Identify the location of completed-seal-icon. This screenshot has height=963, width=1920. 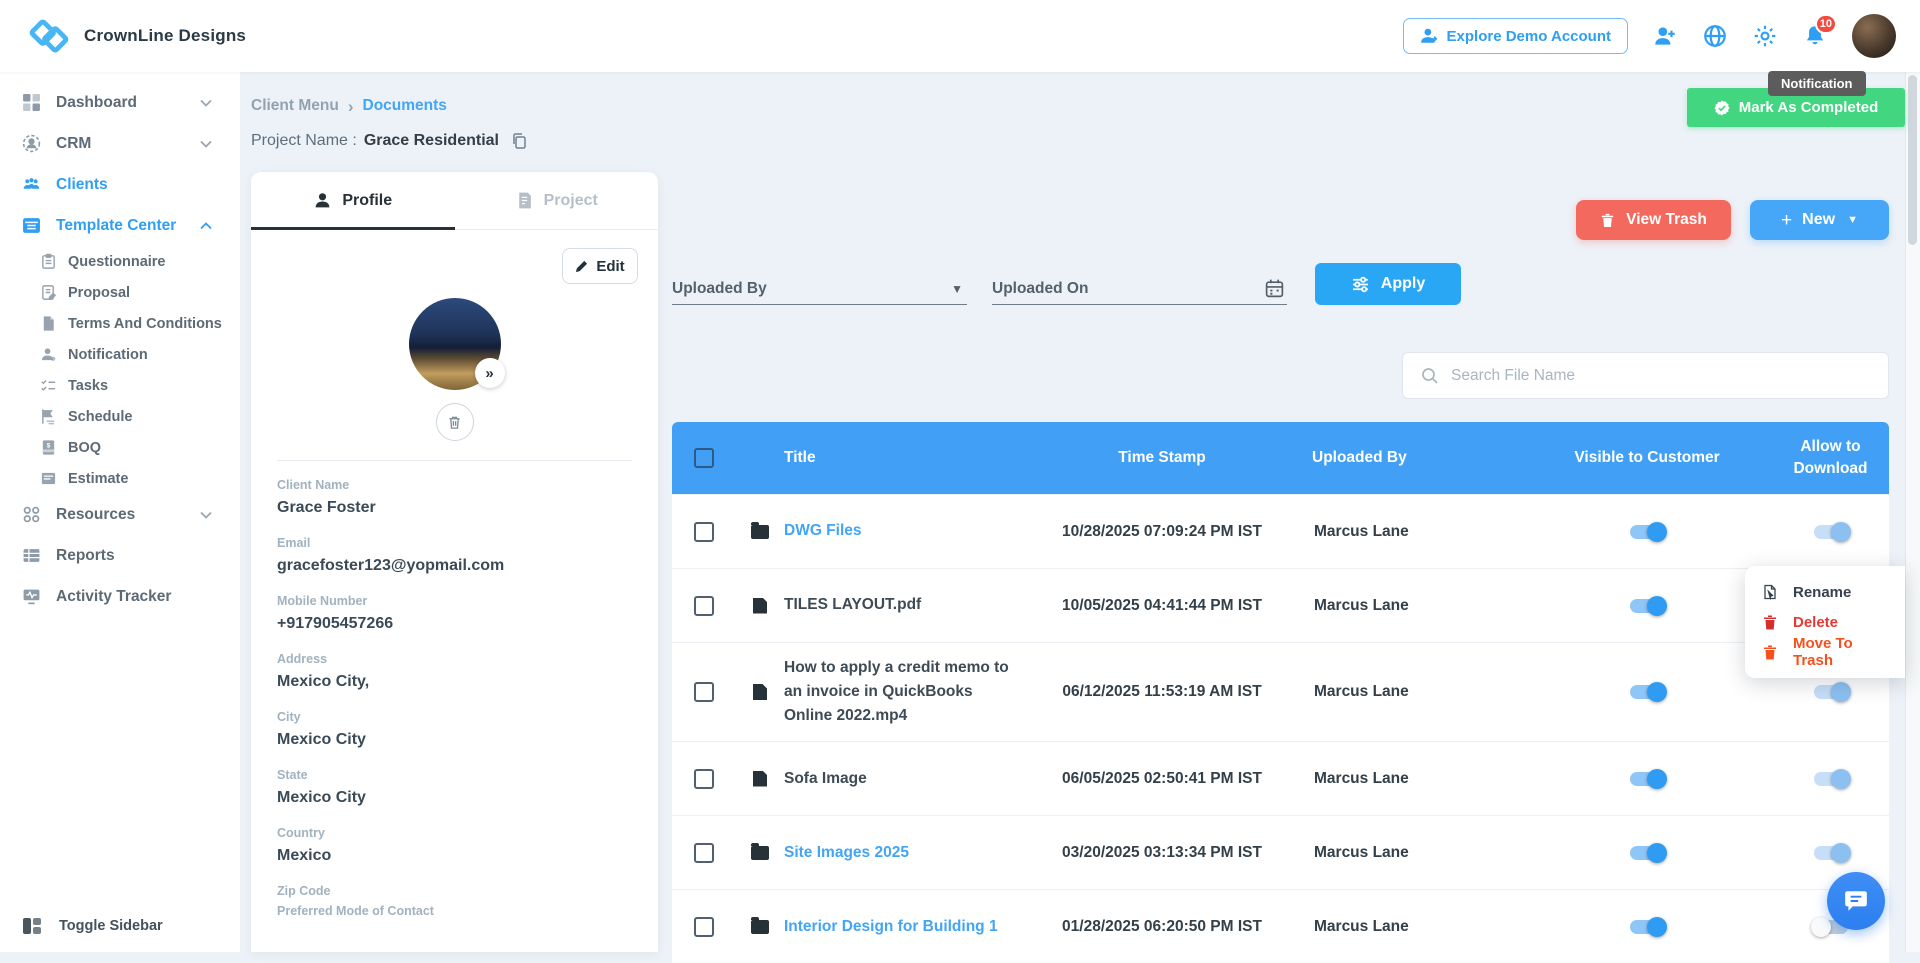
(1722, 108).